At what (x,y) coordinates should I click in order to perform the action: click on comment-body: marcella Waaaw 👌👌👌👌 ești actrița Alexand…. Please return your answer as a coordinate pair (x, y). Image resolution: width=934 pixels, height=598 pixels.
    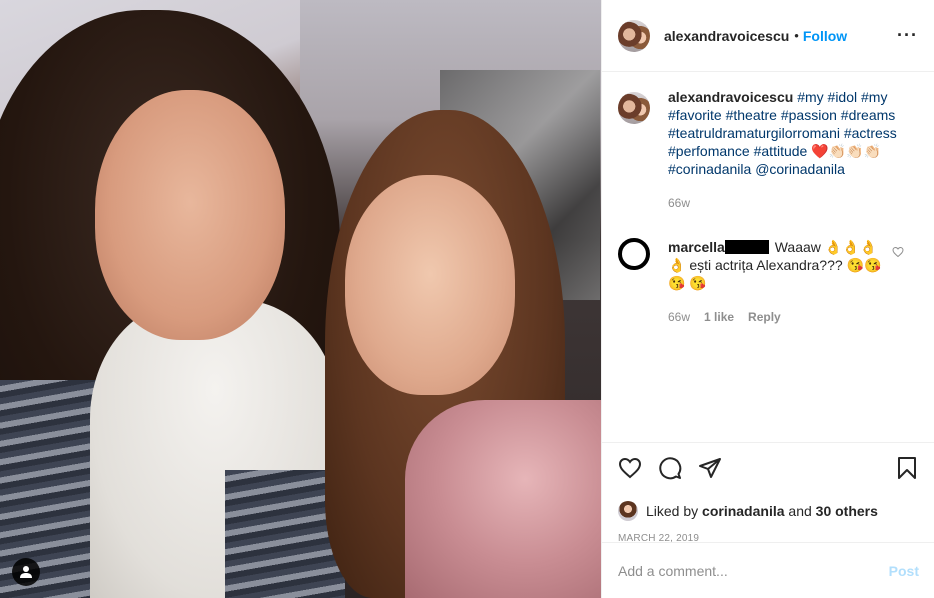
    Looking at the image, I should click on (775, 282).